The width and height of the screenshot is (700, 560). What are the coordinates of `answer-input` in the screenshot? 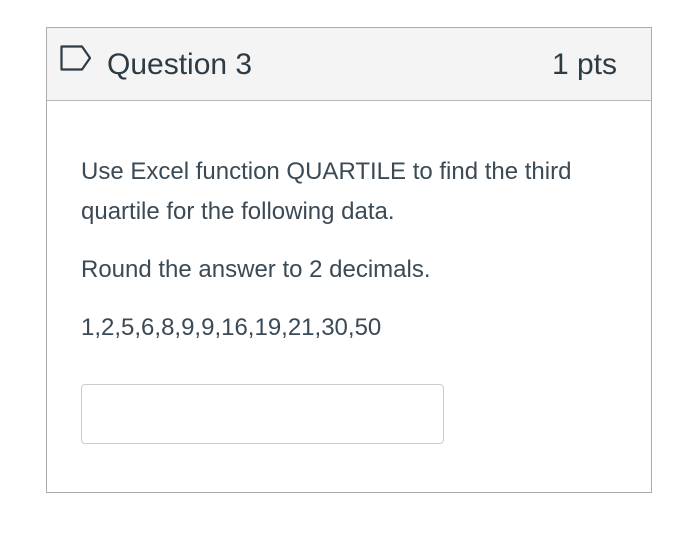 It's located at (262, 414).